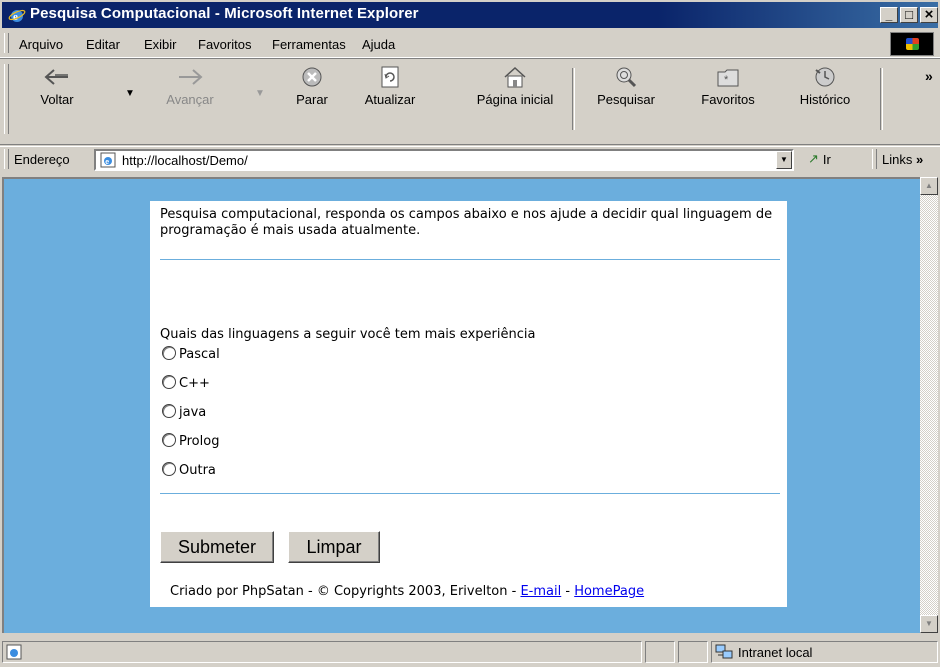 This screenshot has width=940, height=667. I want to click on stop-label: Parar, so click(312, 99).